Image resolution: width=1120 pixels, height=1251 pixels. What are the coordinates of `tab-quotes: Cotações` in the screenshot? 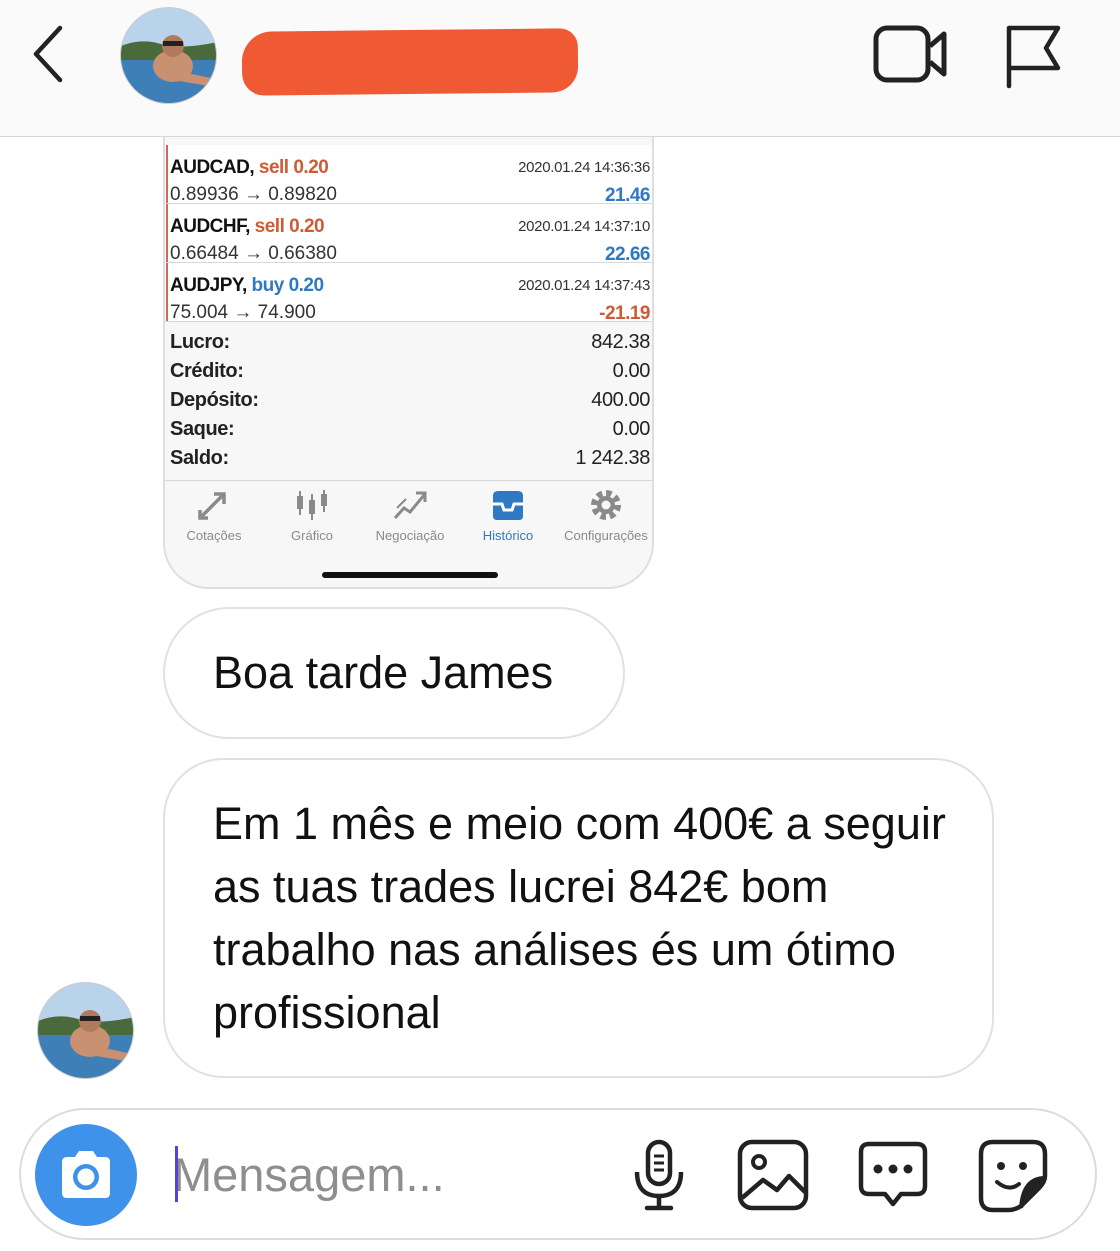 It's located at (214, 518).